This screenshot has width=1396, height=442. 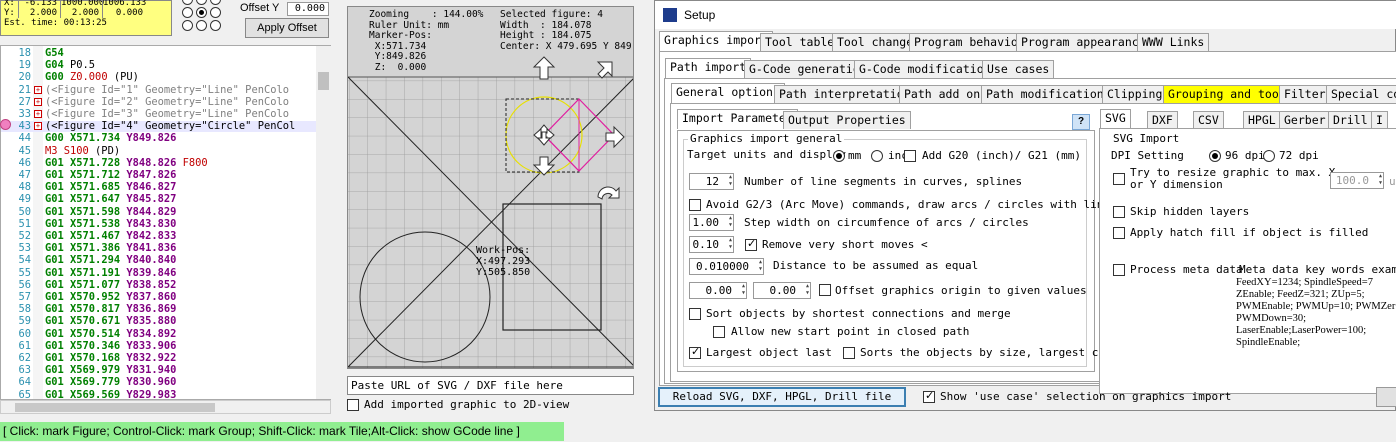 What do you see at coordinates (159, 163) in the screenshot?
I see `gcode-line: 46 G01 X571.728 Y848.826 F800` at bounding box center [159, 163].